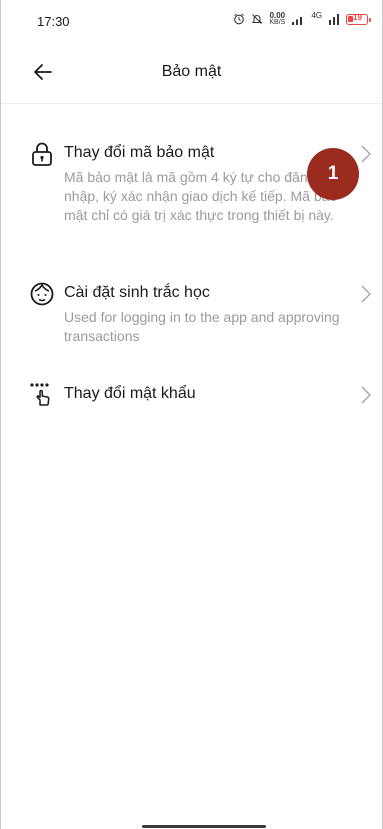 The width and height of the screenshot is (383, 829). Describe the element at coordinates (40, 394) in the screenshot. I see `password-touch-icon` at that location.